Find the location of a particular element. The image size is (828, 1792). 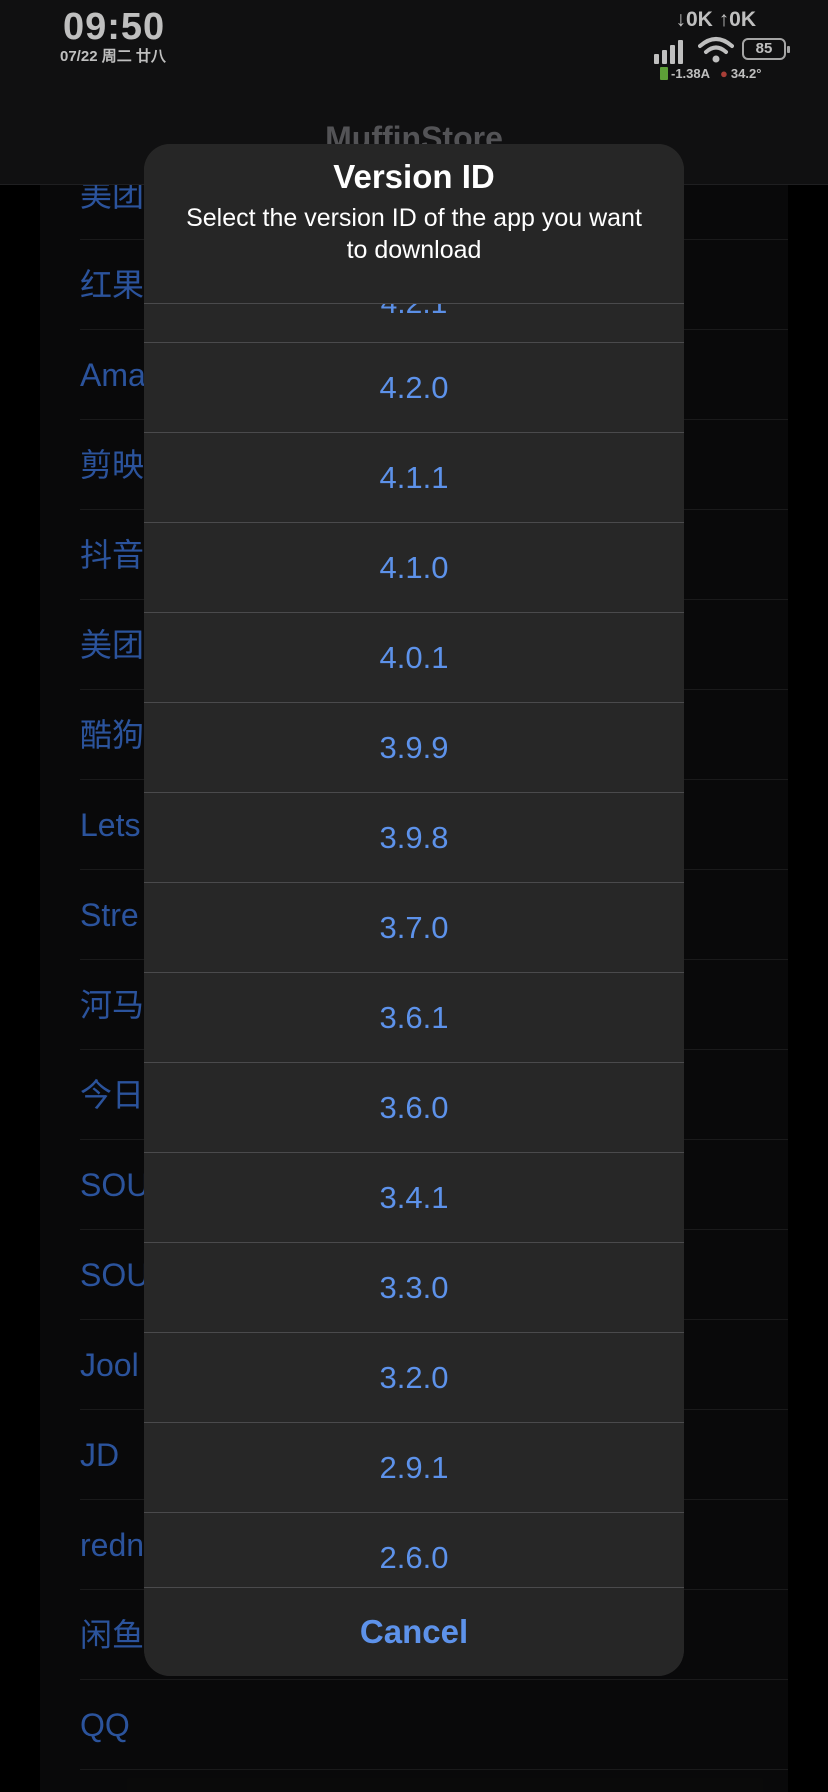

version-option: 3.6.1 is located at coordinates (414, 1018).